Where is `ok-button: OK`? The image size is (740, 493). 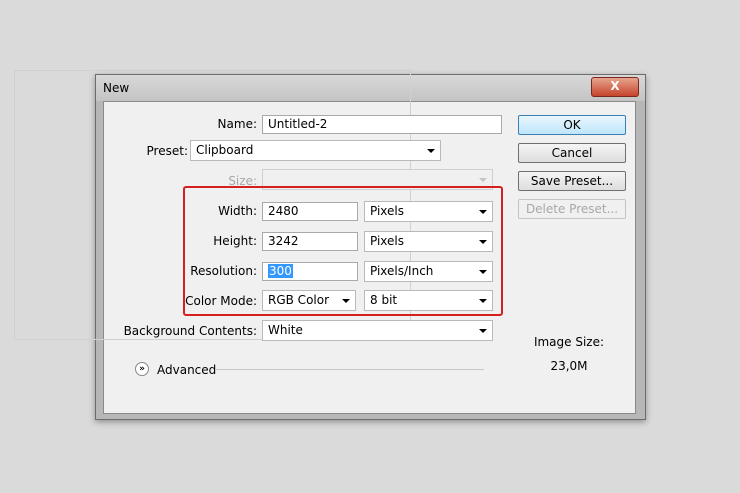 ok-button: OK is located at coordinates (572, 125).